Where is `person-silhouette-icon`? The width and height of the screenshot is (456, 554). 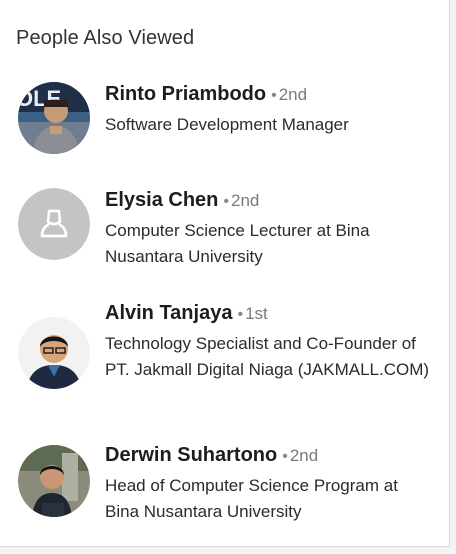 person-silhouette-icon is located at coordinates (54, 224).